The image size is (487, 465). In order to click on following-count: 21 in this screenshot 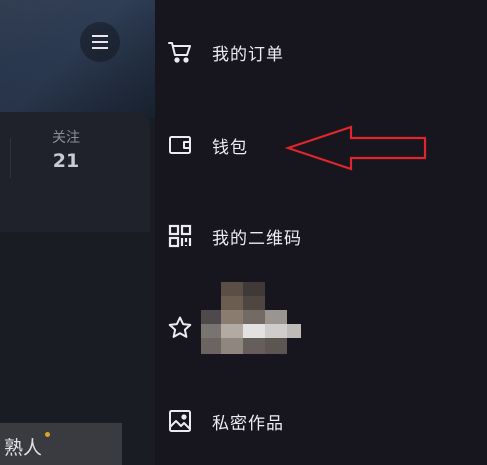, I will do `click(66, 161)`.